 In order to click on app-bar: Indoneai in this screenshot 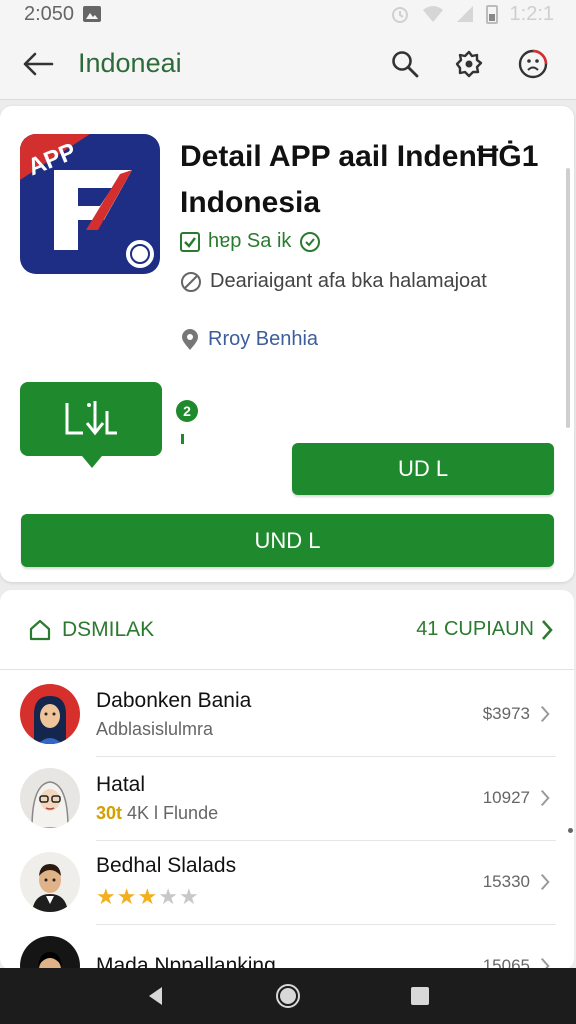, I will do `click(288, 64)`.